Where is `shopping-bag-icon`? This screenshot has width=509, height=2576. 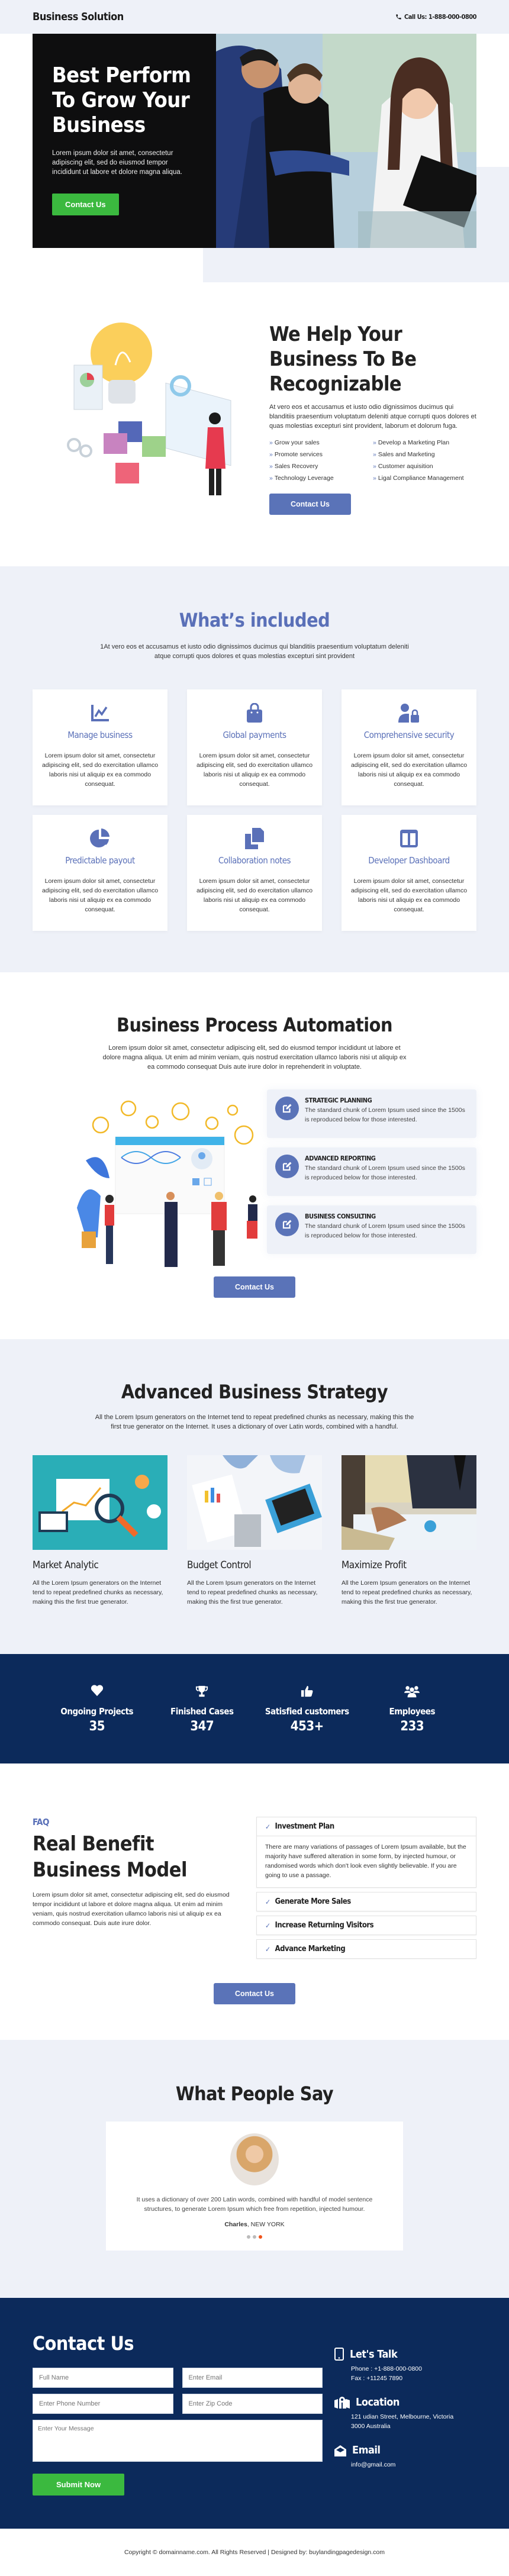
shopping-bag-icon is located at coordinates (254, 713).